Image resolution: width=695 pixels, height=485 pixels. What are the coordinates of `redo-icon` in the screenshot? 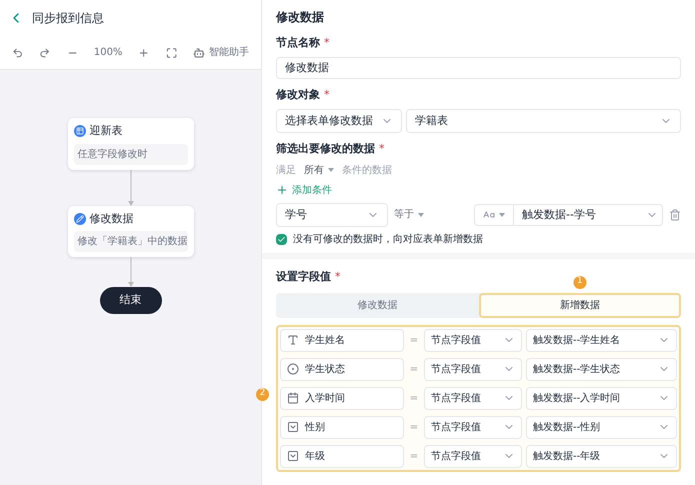 It's located at (45, 52).